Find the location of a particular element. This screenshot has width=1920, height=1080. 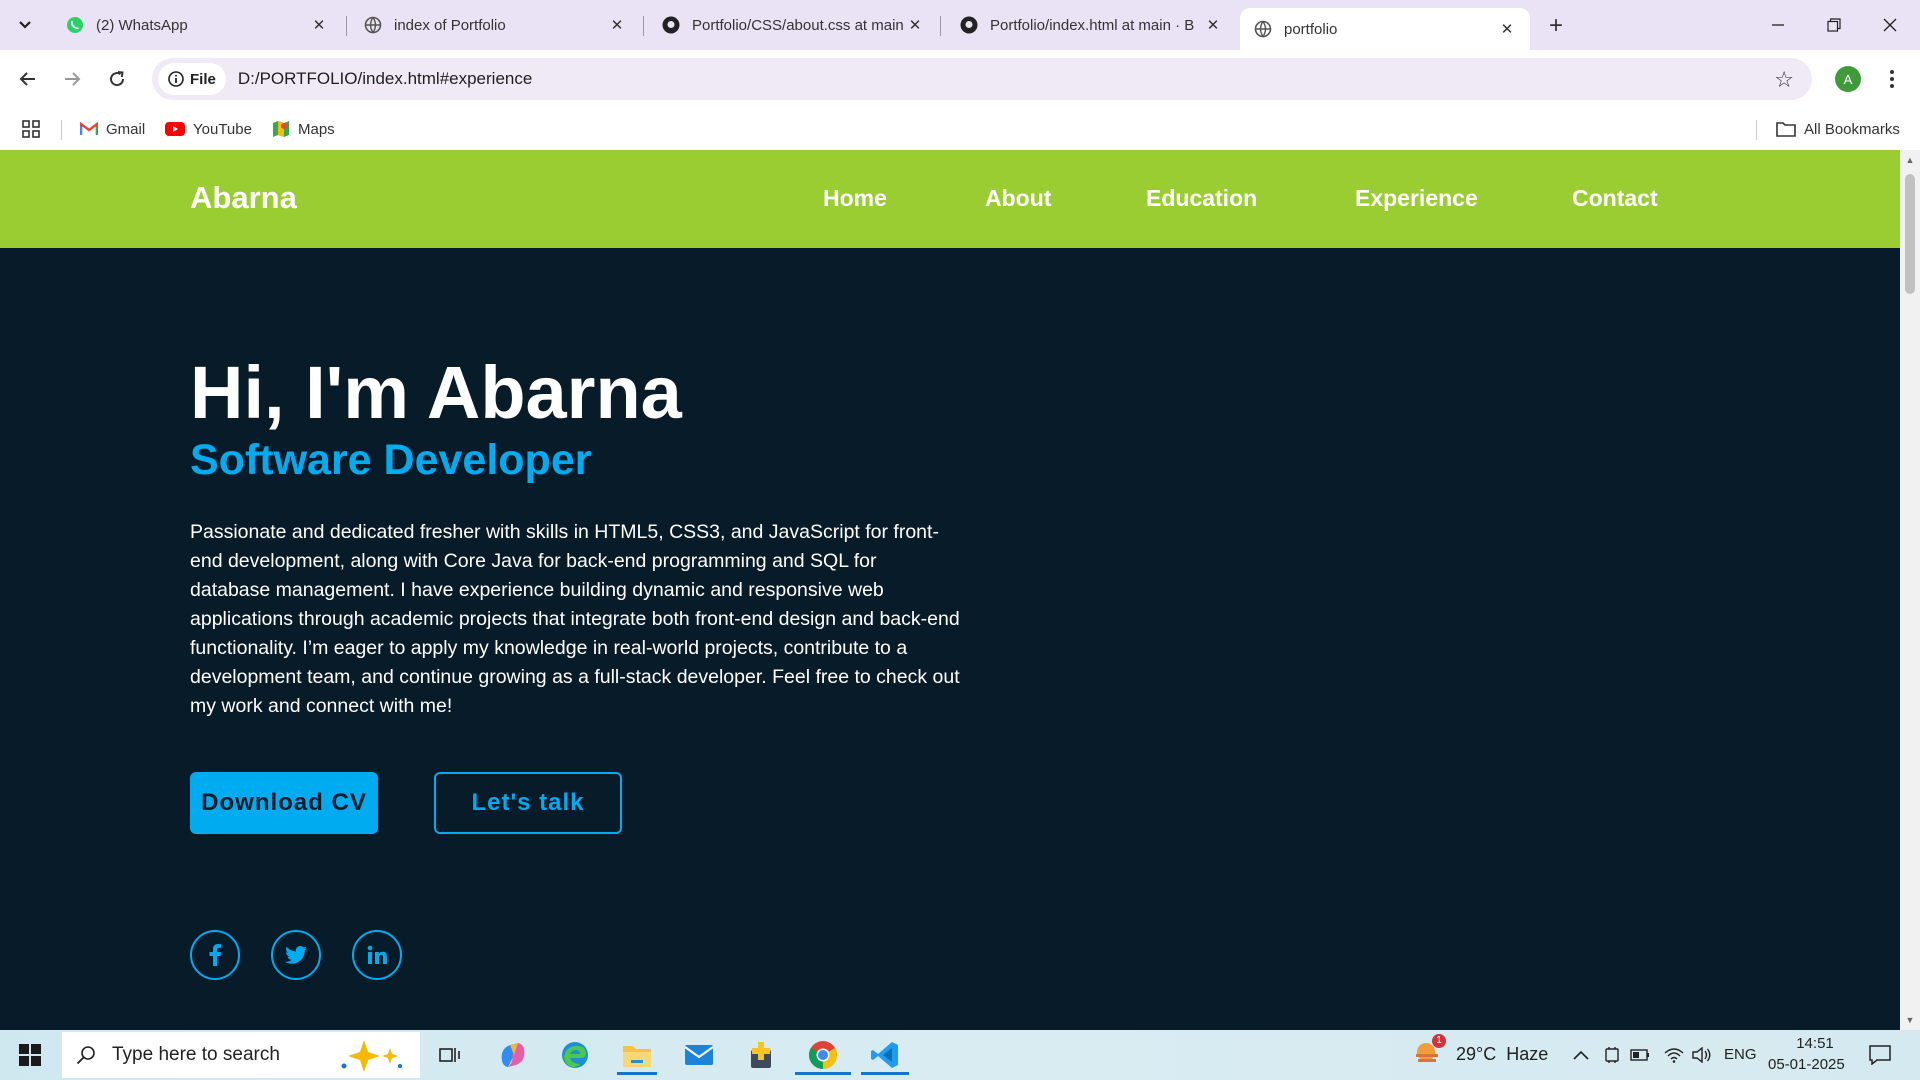

folder-icon is located at coordinates (637, 1056).